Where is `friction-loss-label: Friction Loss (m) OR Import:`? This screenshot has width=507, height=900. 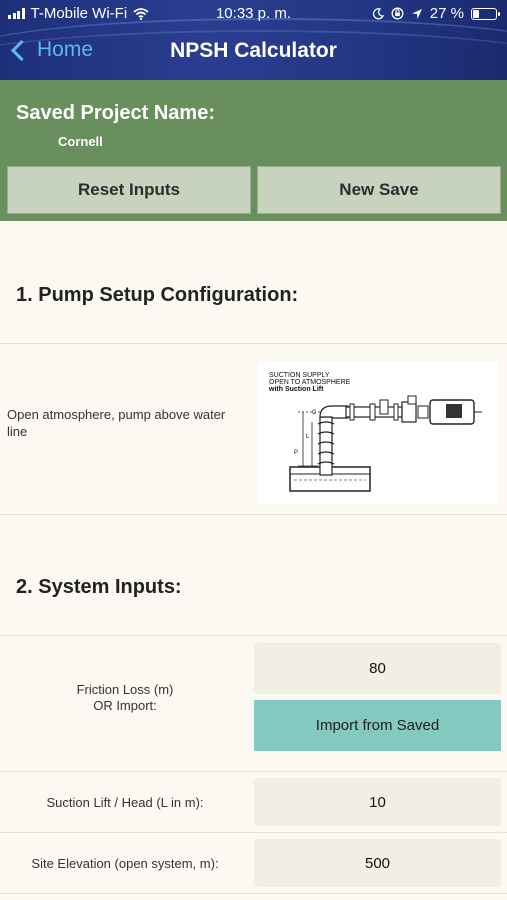 friction-loss-label: Friction Loss (m) OR Import: is located at coordinates (125, 698).